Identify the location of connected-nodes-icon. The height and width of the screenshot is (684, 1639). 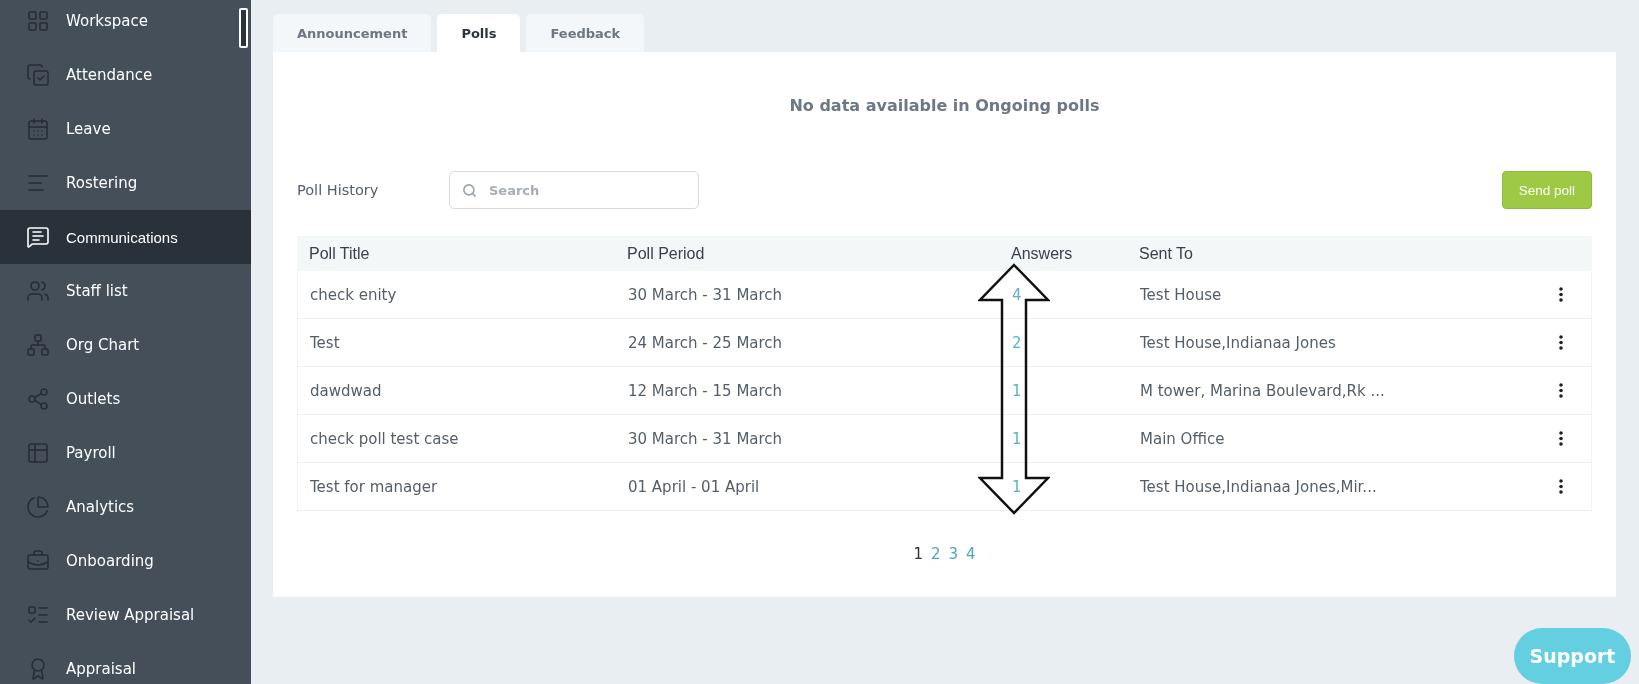
(38, 399).